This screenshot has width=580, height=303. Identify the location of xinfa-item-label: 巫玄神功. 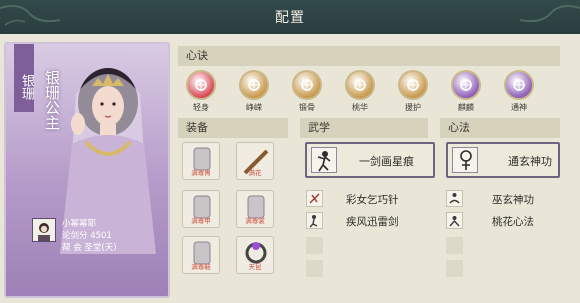
(513, 200).